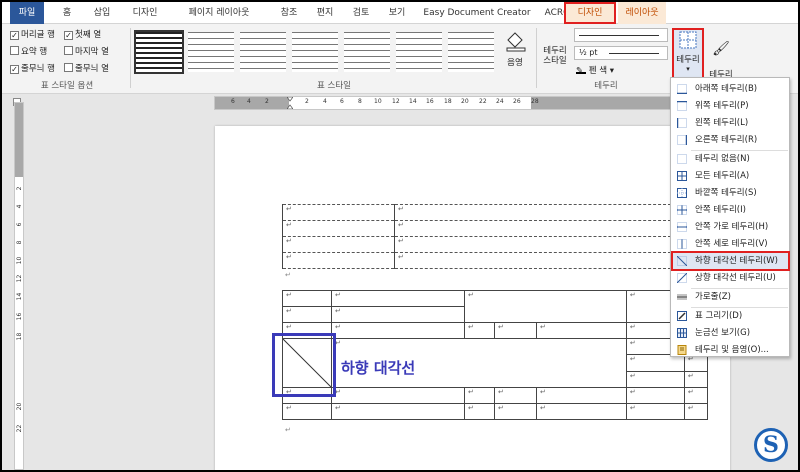  Describe the element at coordinates (86, 52) in the screenshot. I see `option-last-column: 마지막 열` at that location.